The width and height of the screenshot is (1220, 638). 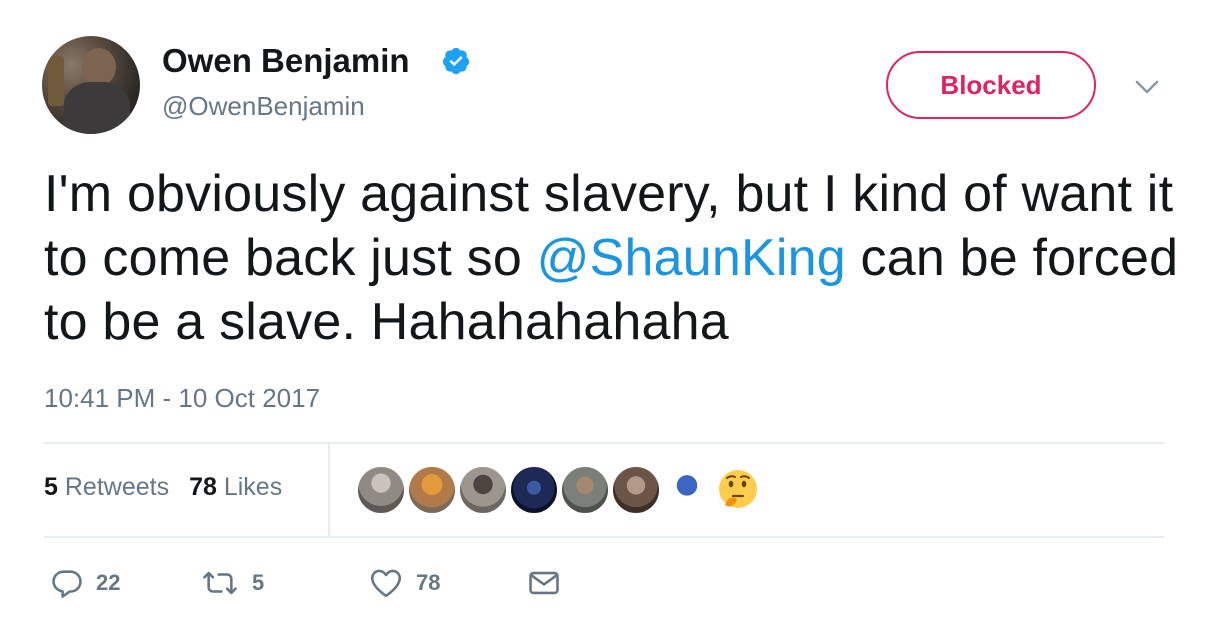 I want to click on reply-count: 22, so click(x=108, y=582).